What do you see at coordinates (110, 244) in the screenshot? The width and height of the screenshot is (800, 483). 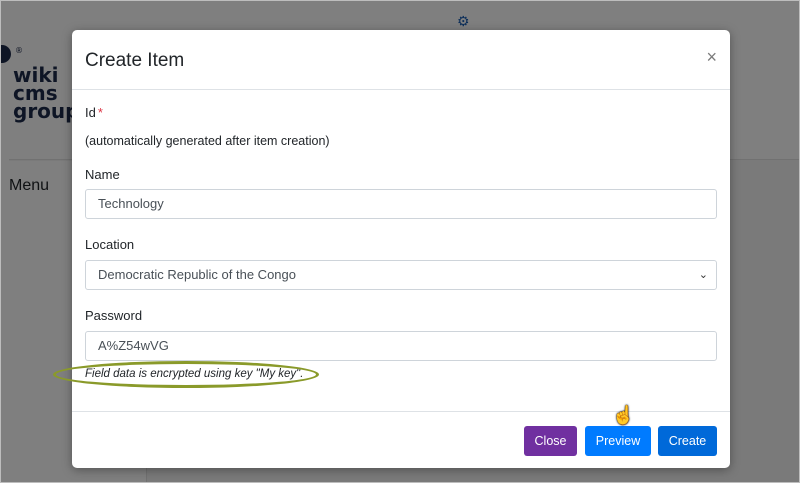 I see `location-label: Location` at bounding box center [110, 244].